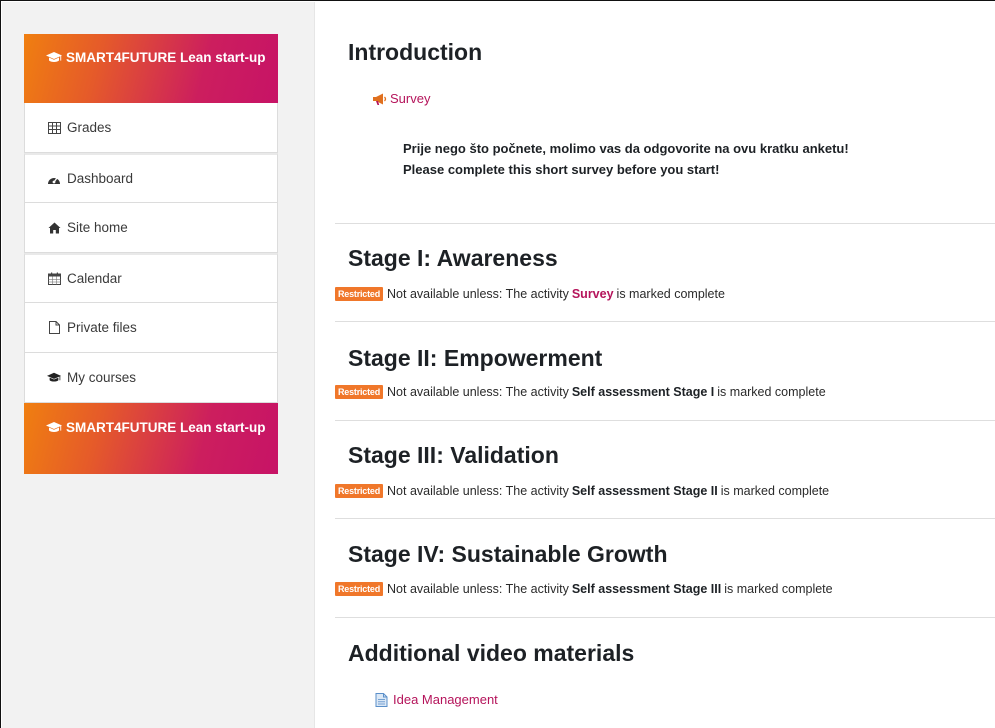  I want to click on survey-link-label: Survey, so click(410, 98).